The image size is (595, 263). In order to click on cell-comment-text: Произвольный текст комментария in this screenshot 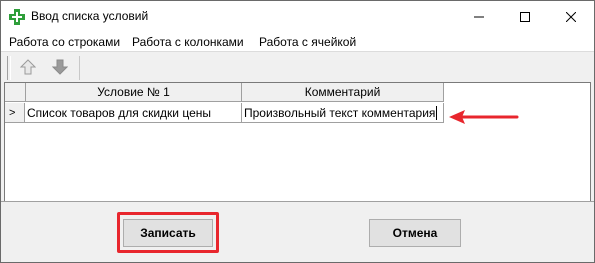, I will do `click(340, 112)`.